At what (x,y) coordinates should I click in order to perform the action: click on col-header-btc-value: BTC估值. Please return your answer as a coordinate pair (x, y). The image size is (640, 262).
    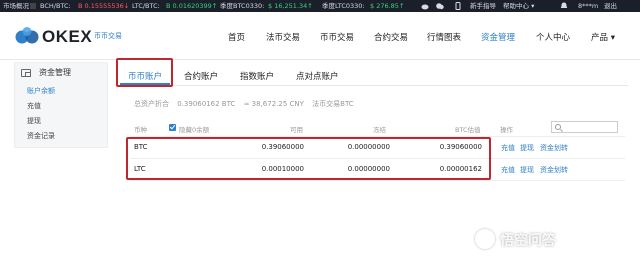
    Looking at the image, I should click on (468, 130).